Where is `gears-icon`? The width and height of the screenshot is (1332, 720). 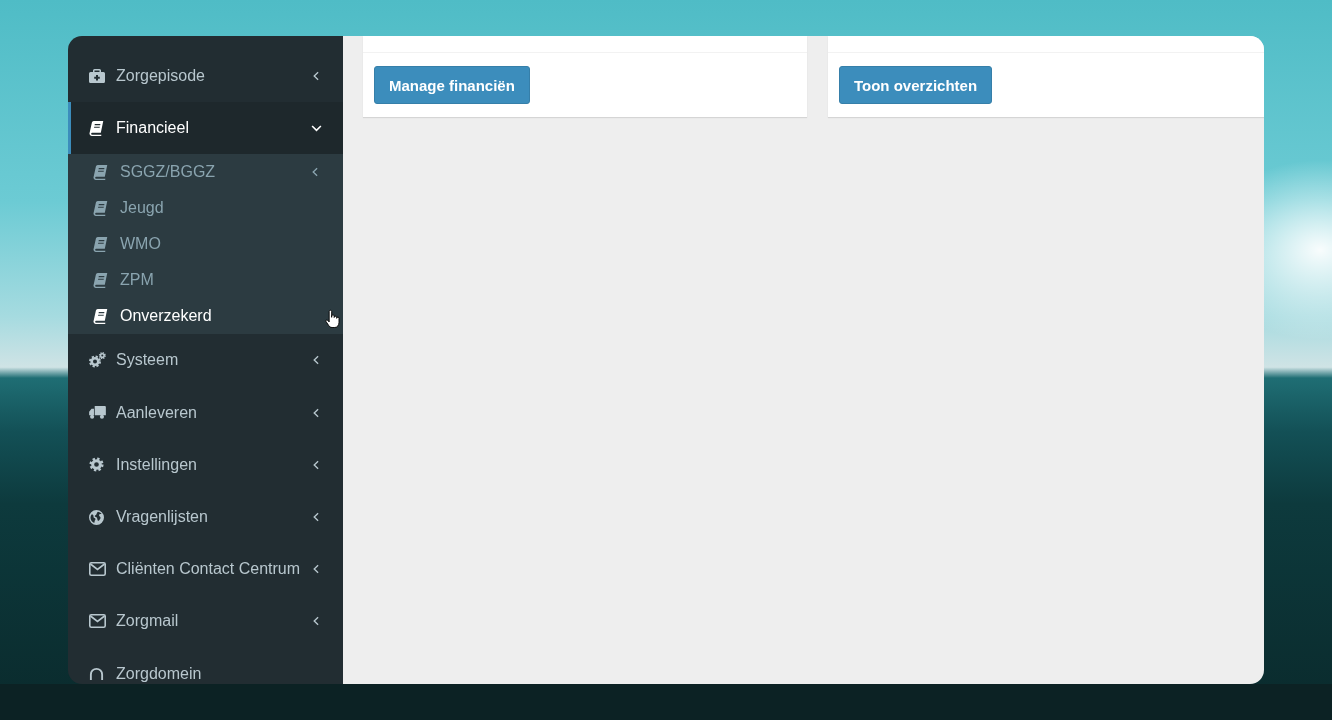 gears-icon is located at coordinates (97, 360).